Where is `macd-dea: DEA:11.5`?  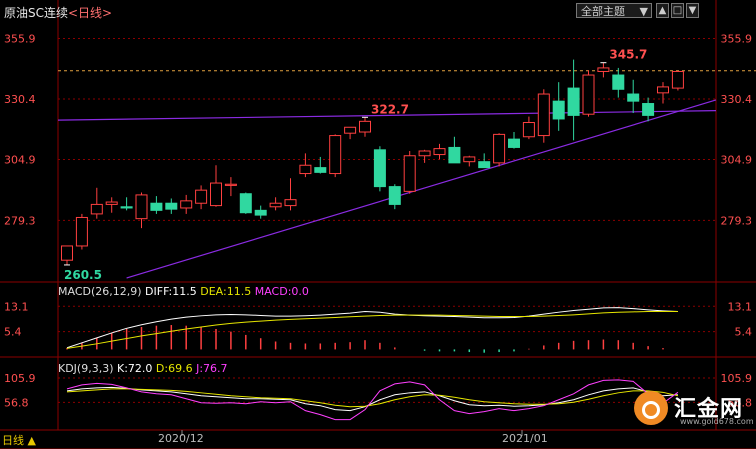 macd-dea: DEA:11.5 is located at coordinates (226, 291).